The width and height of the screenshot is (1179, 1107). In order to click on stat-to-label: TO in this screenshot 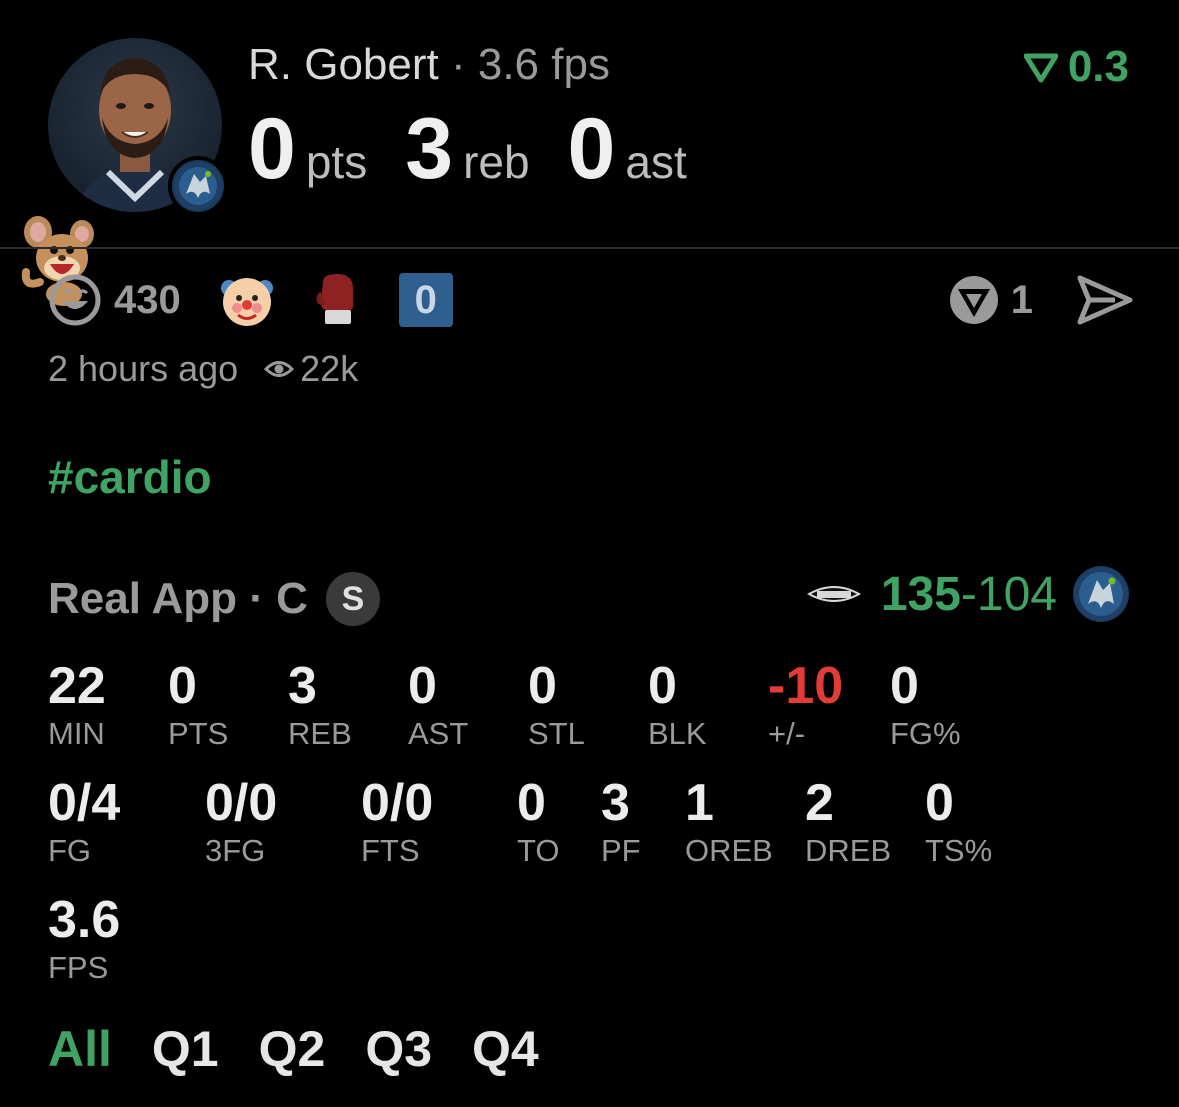, I will do `click(538, 850)`.